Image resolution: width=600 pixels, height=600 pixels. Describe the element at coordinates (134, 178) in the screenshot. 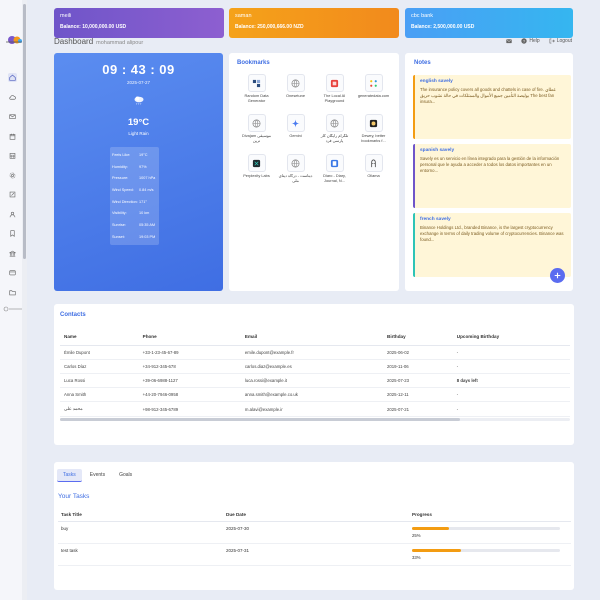

I see `weather-detail-row: Pressure: 1007 hPa` at that location.